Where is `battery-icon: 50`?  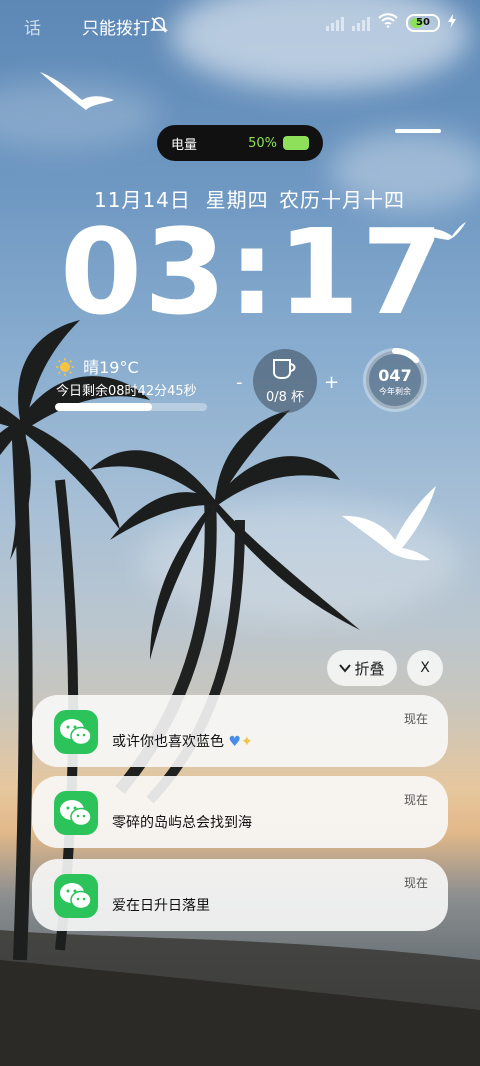 battery-icon: 50 is located at coordinates (423, 22).